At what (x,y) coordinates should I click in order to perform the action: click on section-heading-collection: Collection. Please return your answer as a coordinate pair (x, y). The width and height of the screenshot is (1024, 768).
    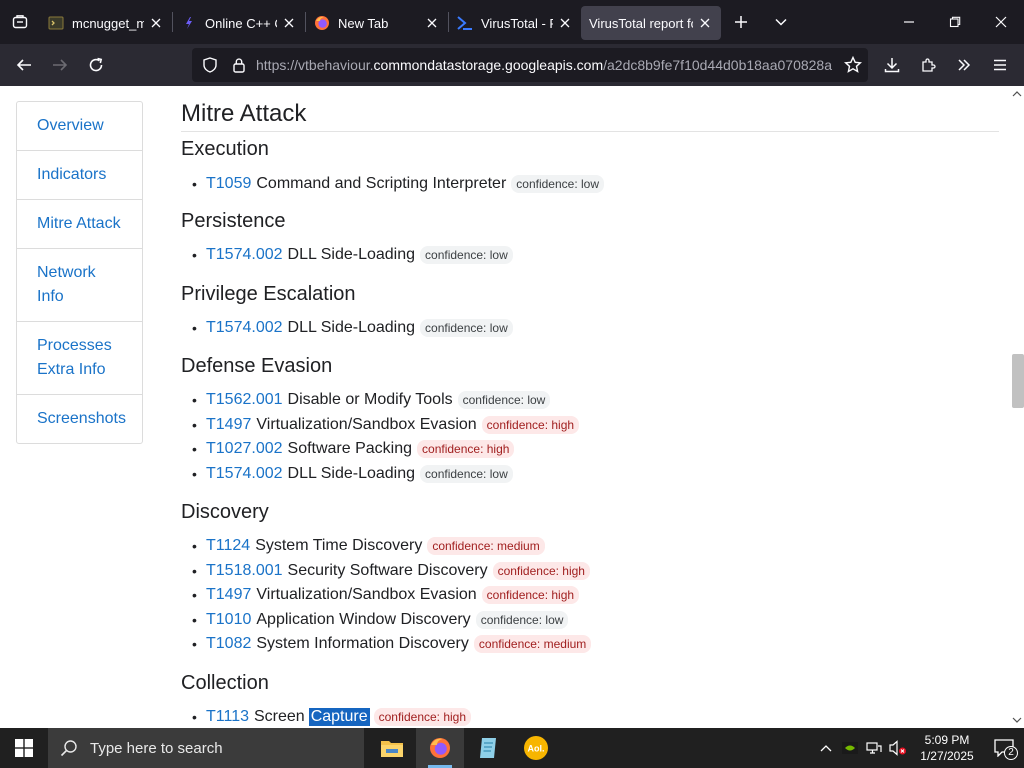
    Looking at the image, I should click on (225, 683).